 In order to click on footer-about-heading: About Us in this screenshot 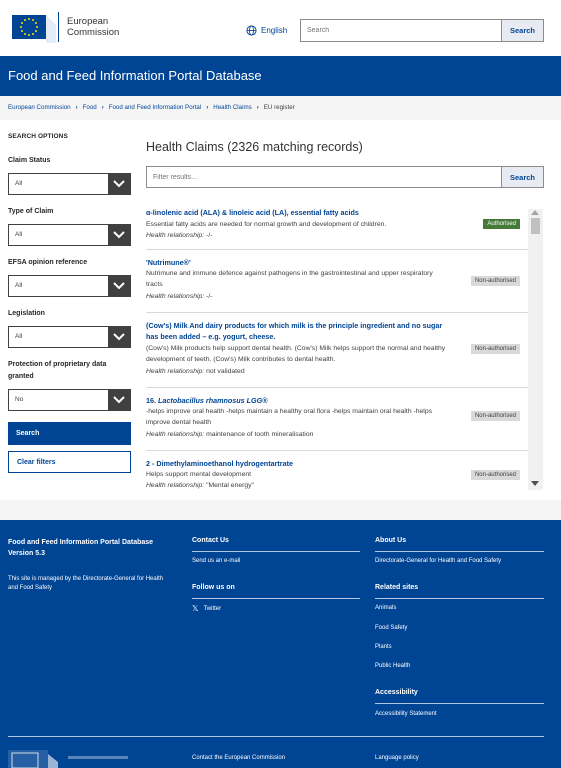, I will do `click(391, 540)`.